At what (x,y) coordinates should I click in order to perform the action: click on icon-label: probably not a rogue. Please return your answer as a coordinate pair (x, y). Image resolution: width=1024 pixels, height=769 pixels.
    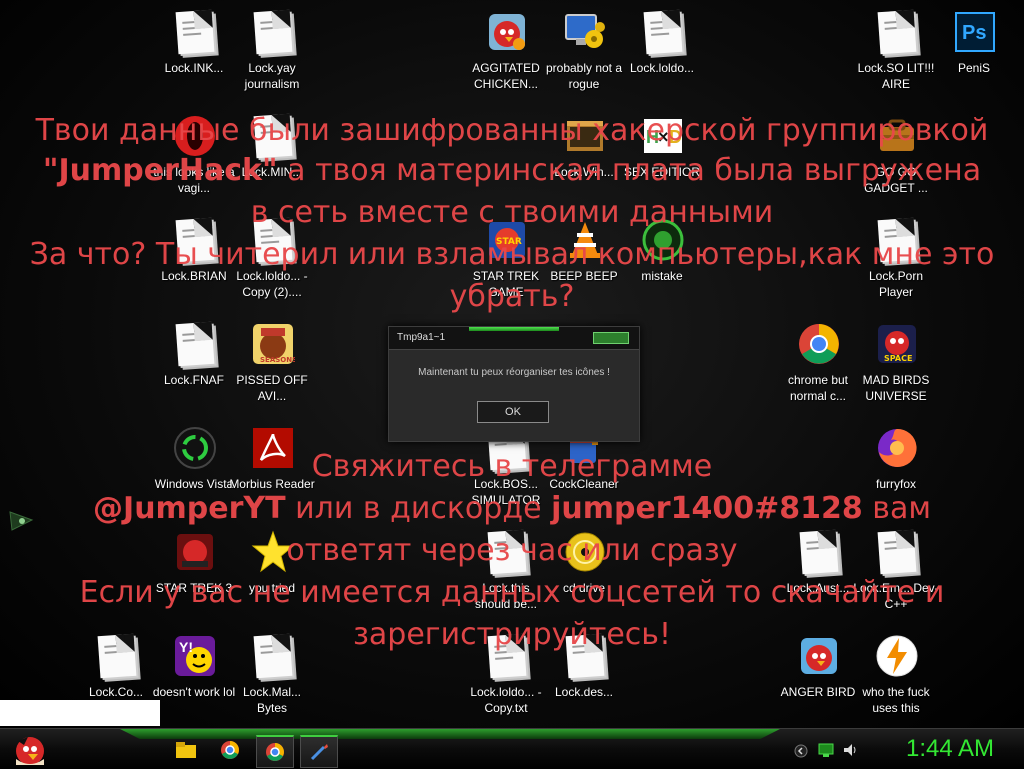
    Looking at the image, I should click on (584, 76).